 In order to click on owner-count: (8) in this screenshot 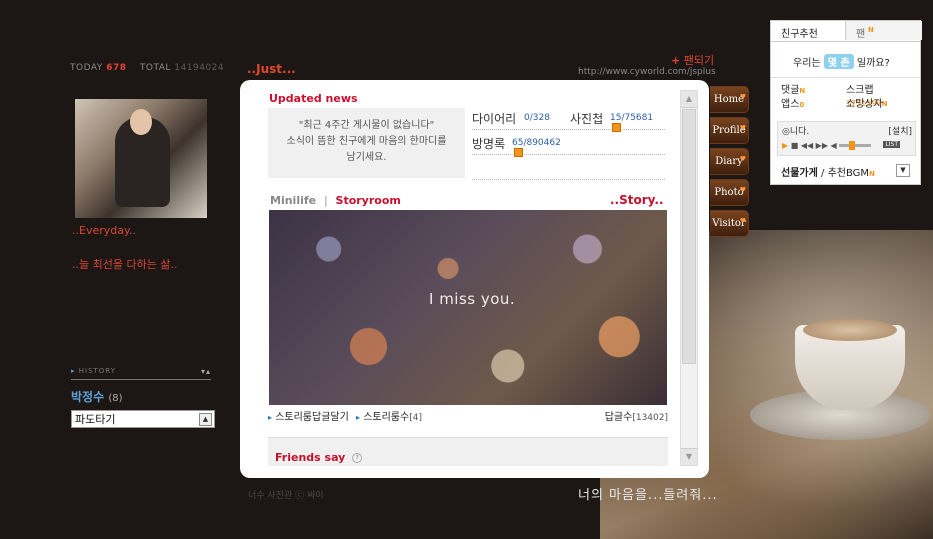, I will do `click(115, 398)`.